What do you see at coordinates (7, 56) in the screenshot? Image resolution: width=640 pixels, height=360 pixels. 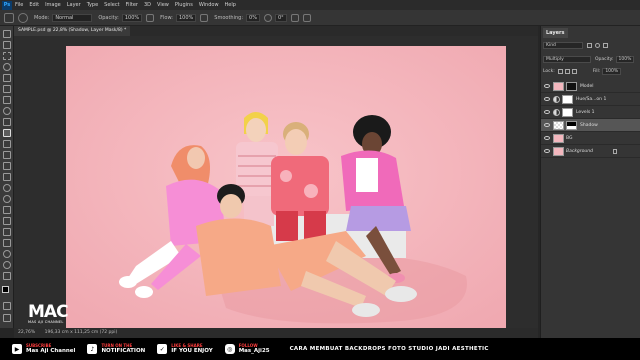 I see `marquee-tool-icon` at bounding box center [7, 56].